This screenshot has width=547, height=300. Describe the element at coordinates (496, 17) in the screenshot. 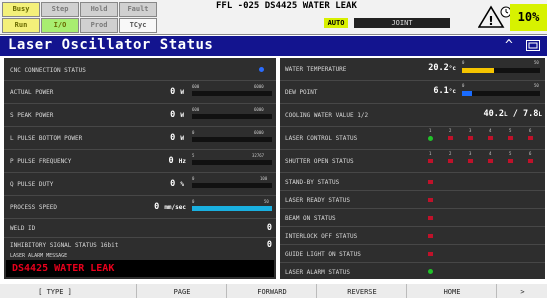

I see `warning-icon: !` at that location.